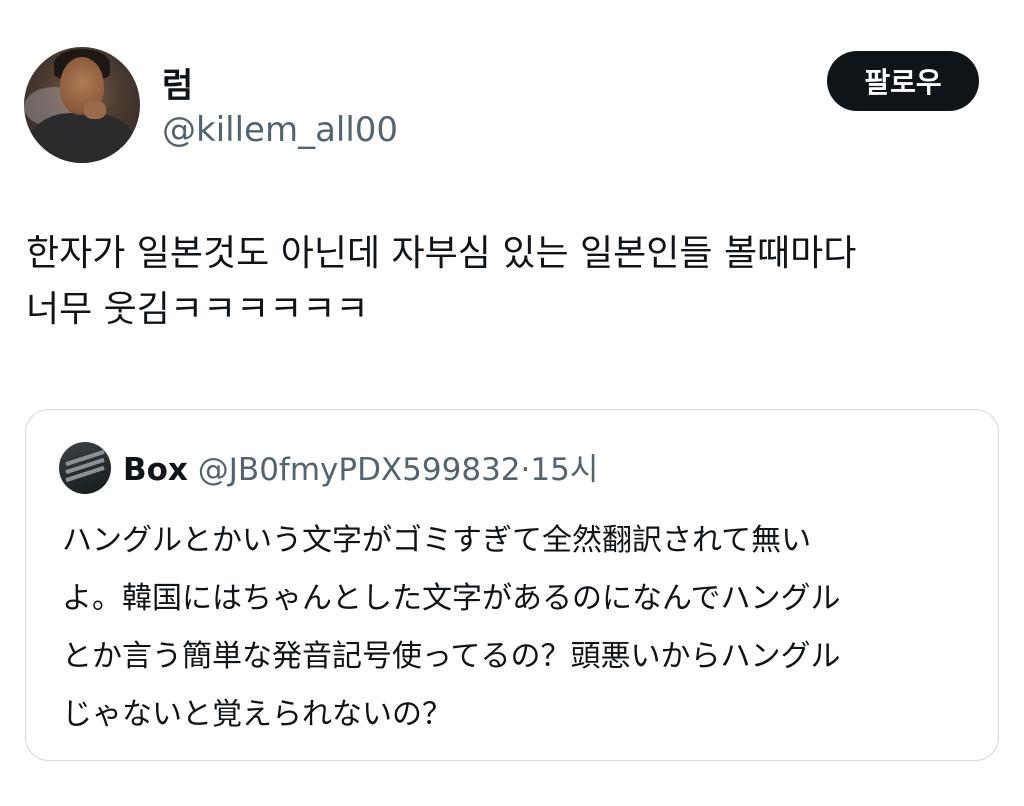 The height and width of the screenshot is (806, 1024). I want to click on user-handle: @killem_all00, so click(280, 130).